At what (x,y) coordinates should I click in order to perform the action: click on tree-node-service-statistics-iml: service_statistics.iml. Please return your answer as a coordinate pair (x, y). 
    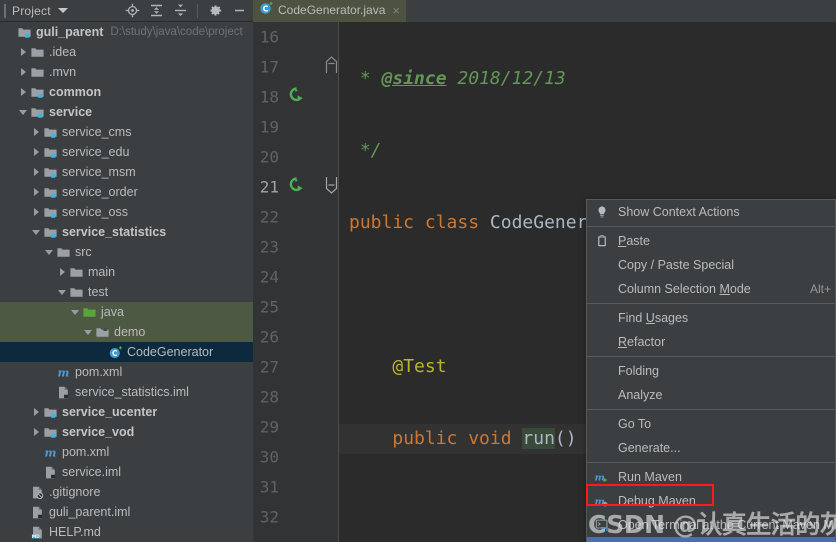
    Looking at the image, I should click on (126, 392).